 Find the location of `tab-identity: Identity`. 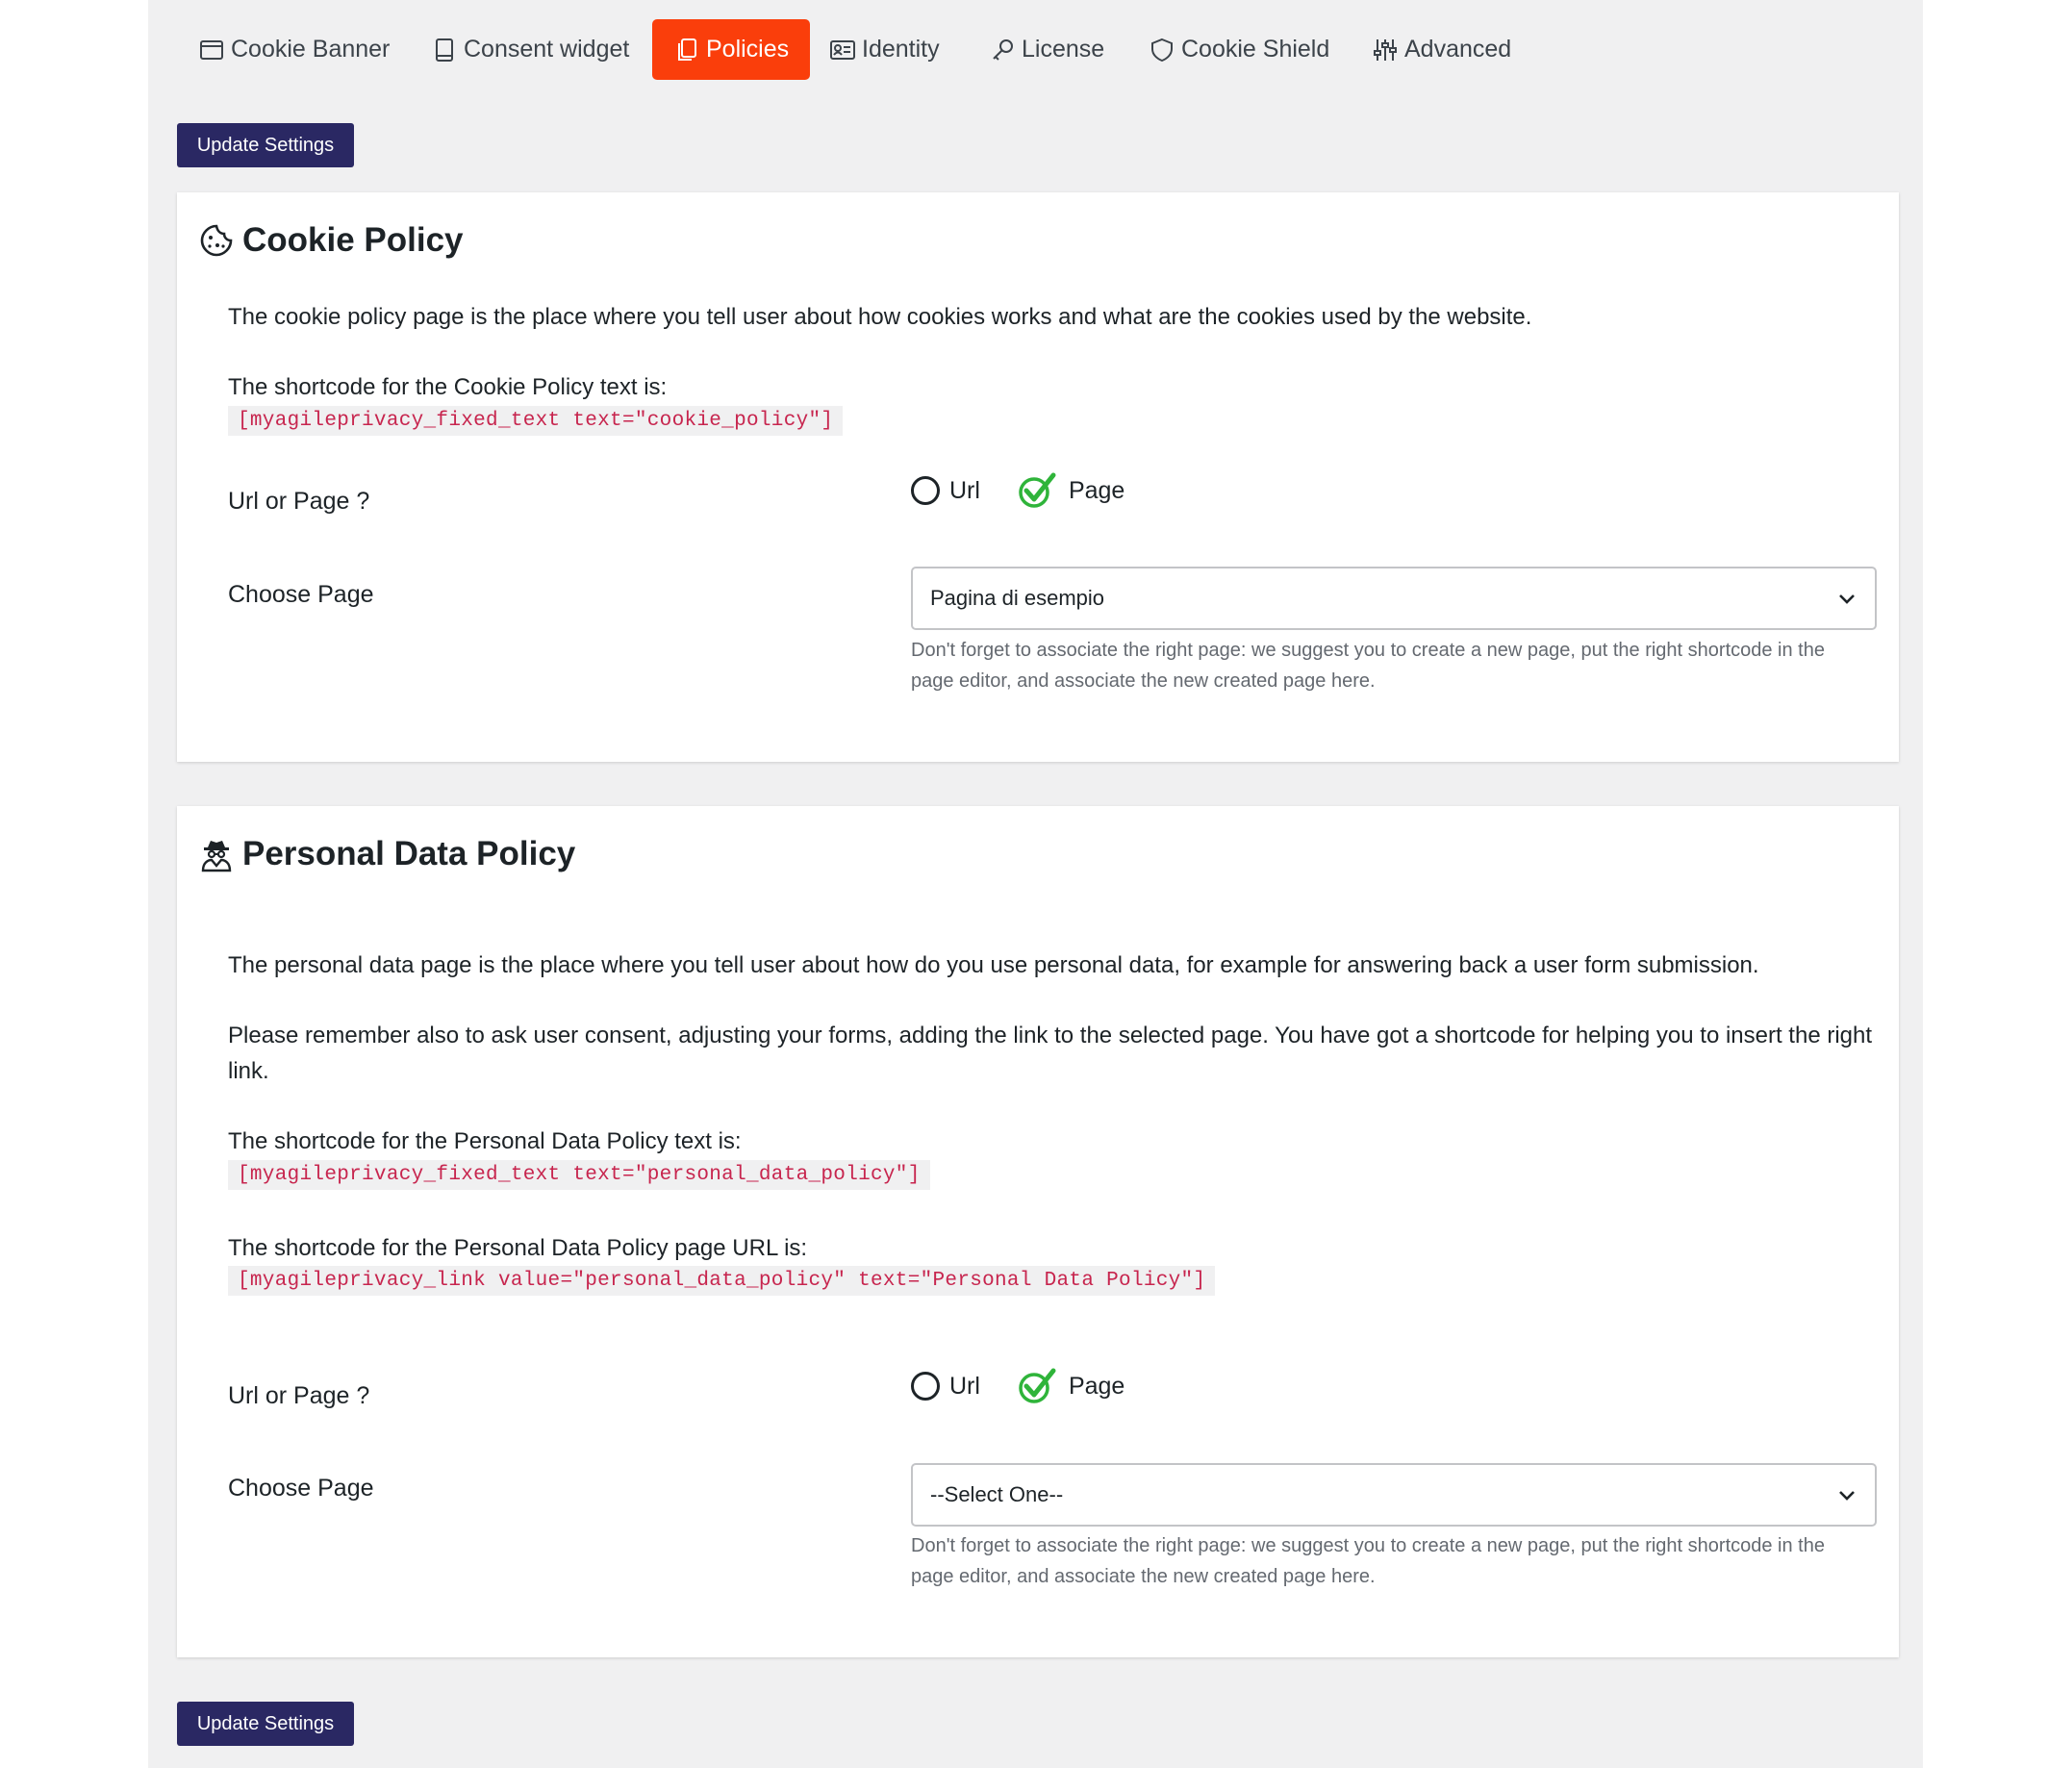

tab-identity: Identity is located at coordinates (884, 50).